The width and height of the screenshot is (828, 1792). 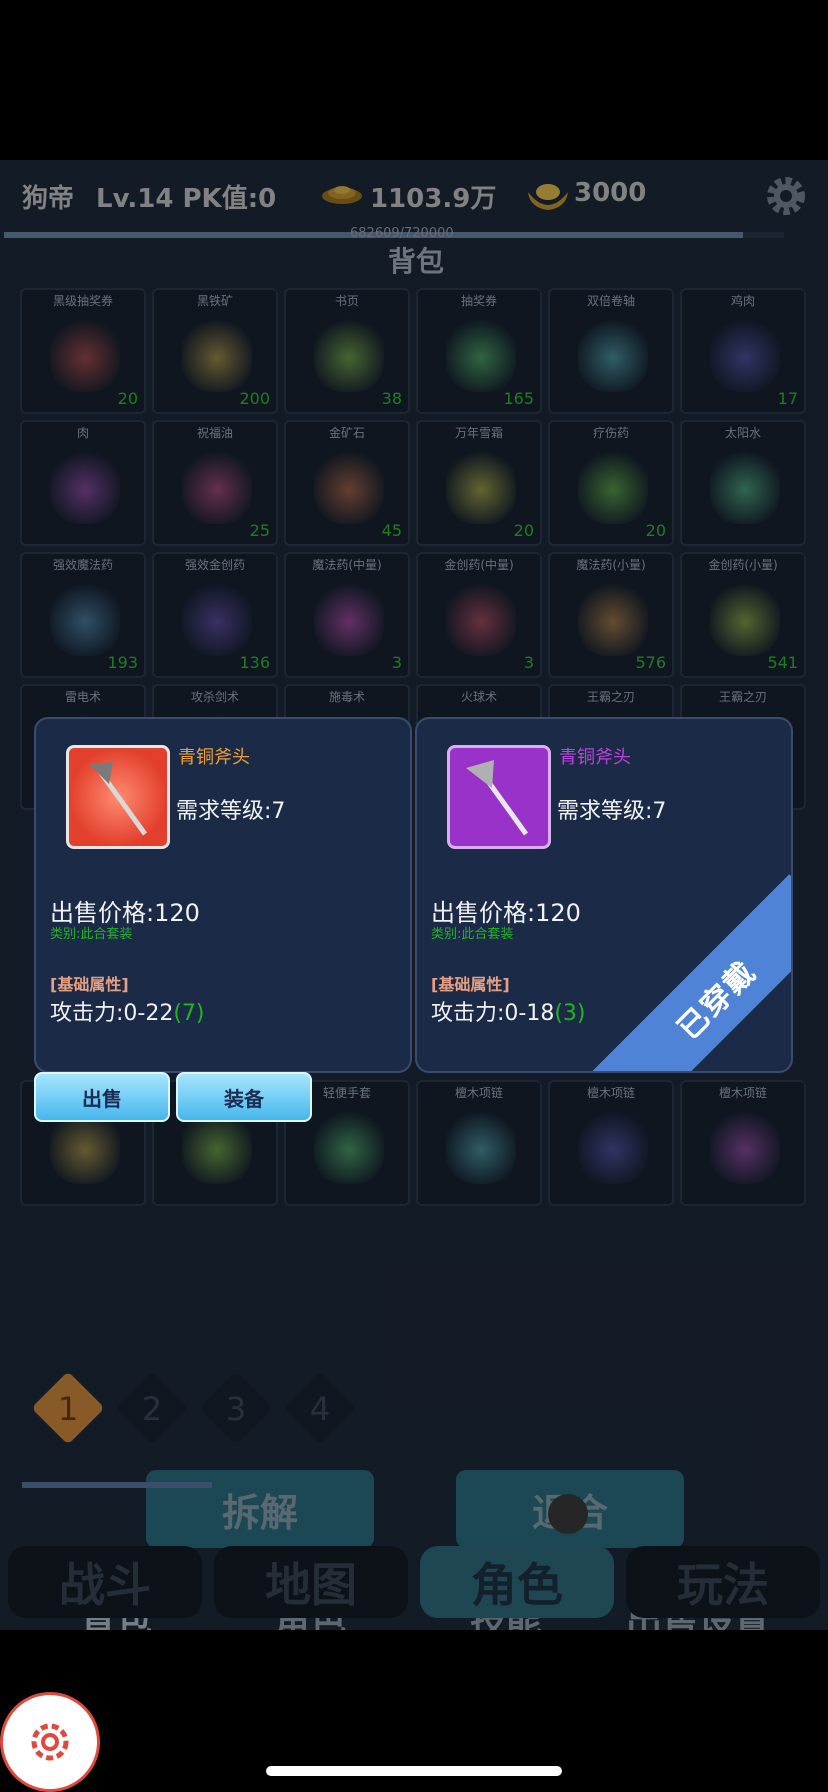 I want to click on rolled-scroll-icon, so click(x=613, y=354).